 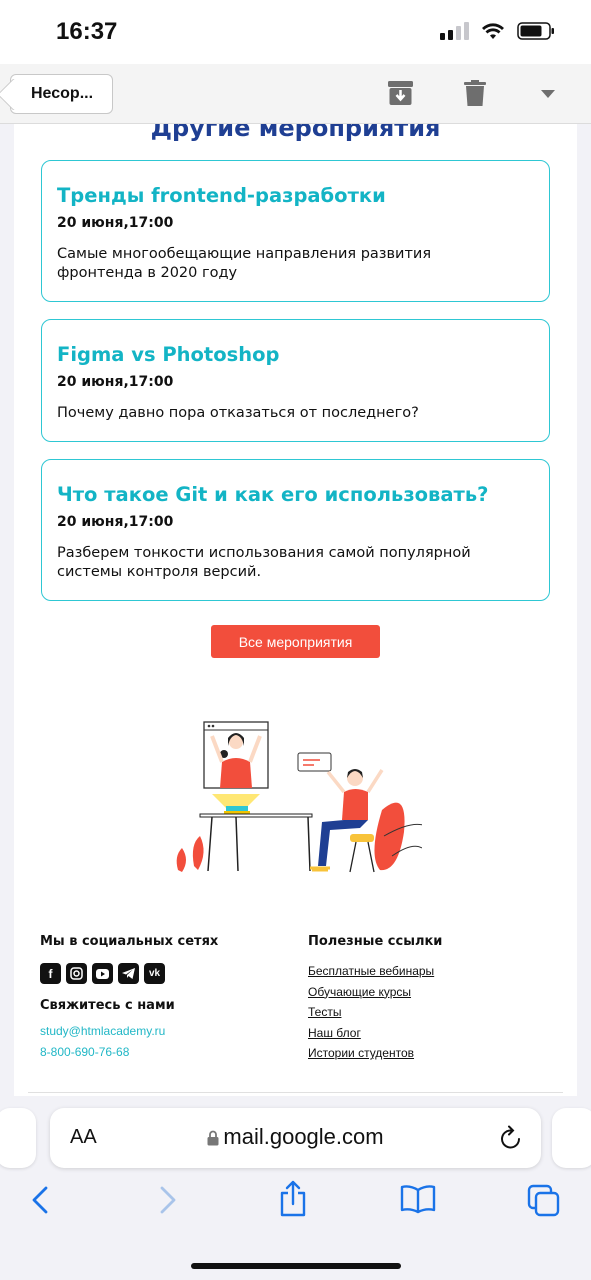 What do you see at coordinates (375, 992) in the screenshot?
I see `footer-link: Обучающие курсы` at bounding box center [375, 992].